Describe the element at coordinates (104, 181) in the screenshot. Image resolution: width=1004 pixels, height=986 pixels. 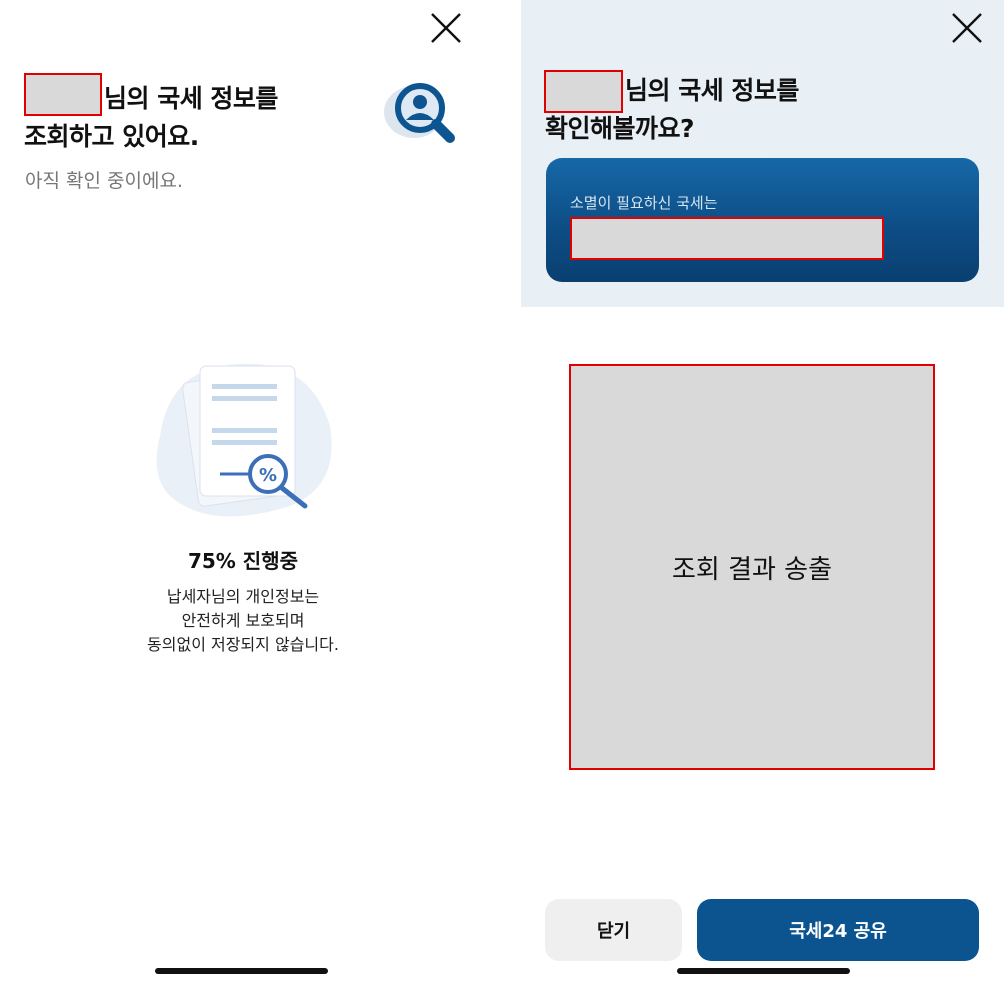
I see `status-subtitle: 아직 확인 중이에요.` at that location.